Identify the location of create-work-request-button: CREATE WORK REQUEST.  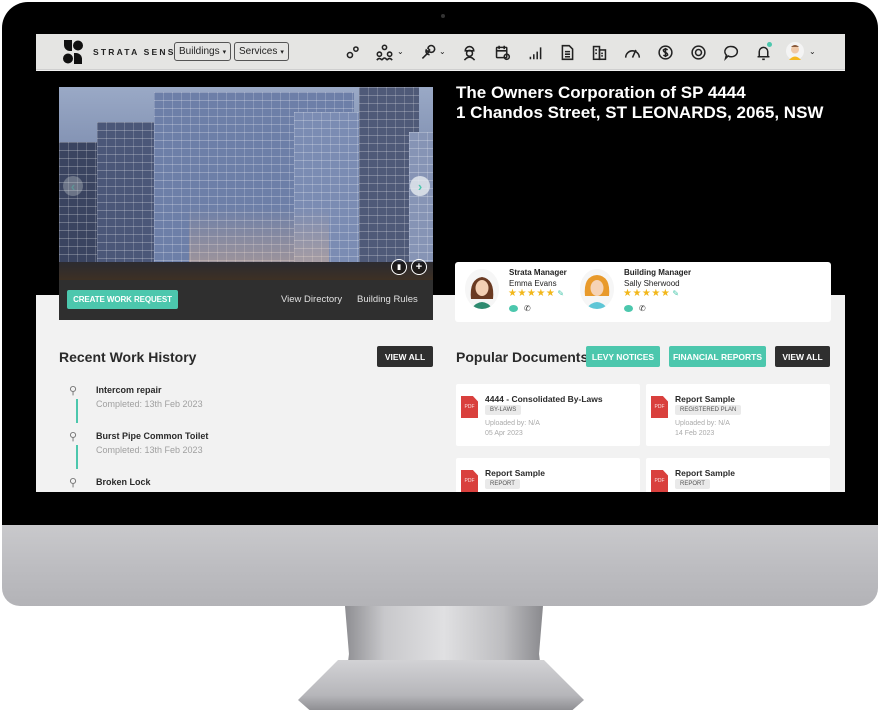
(122, 299).